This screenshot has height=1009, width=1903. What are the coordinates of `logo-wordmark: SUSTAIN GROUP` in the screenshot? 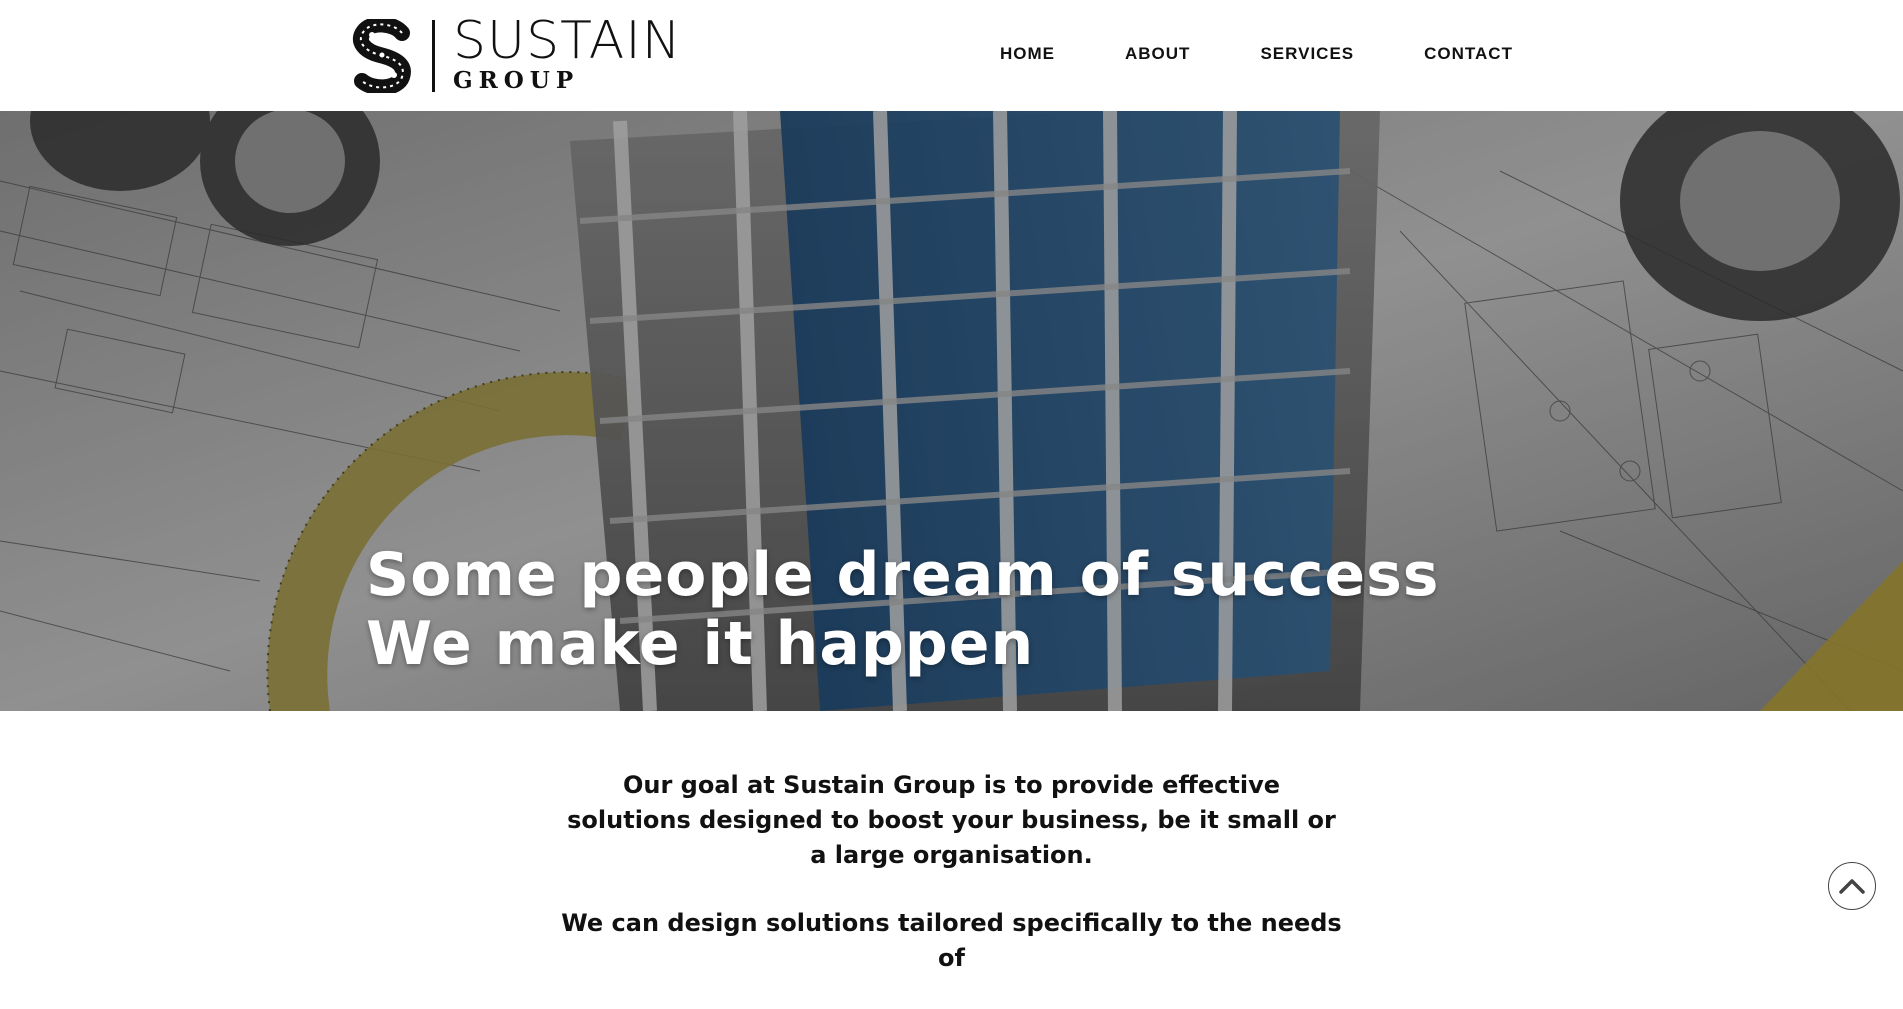 It's located at (567, 53).